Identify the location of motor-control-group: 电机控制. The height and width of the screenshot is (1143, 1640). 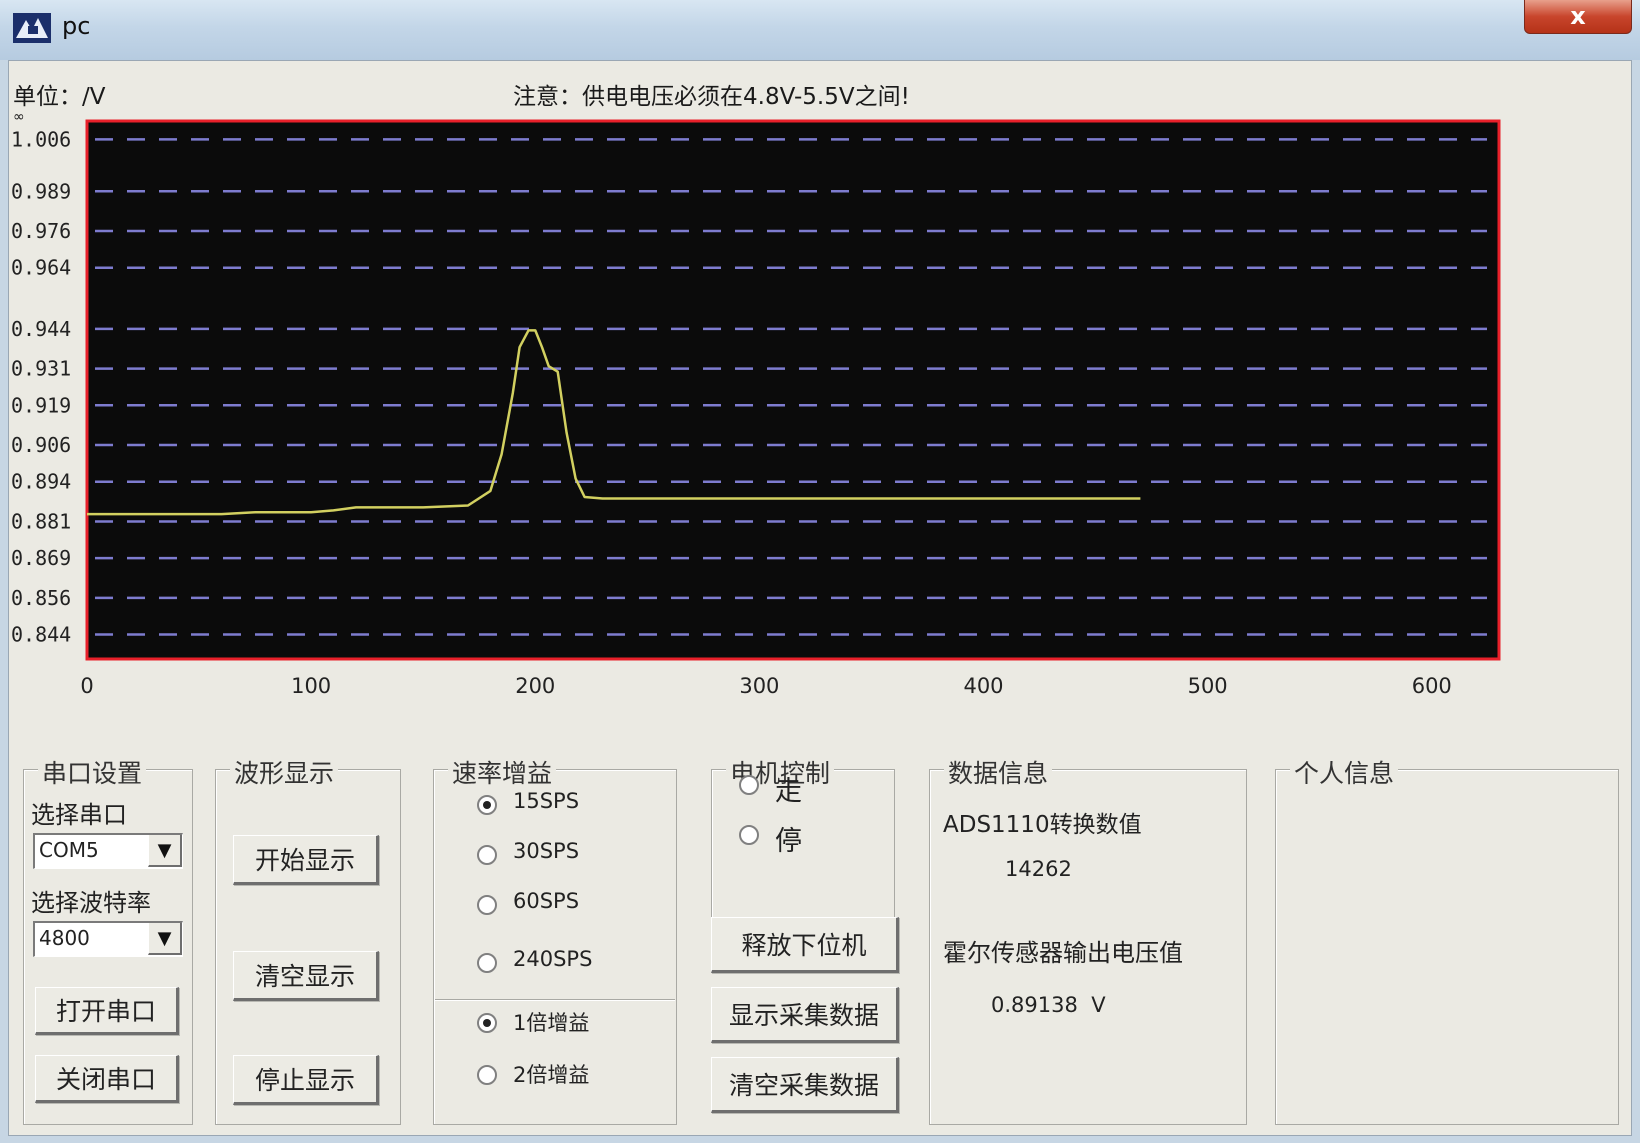
(803, 836).